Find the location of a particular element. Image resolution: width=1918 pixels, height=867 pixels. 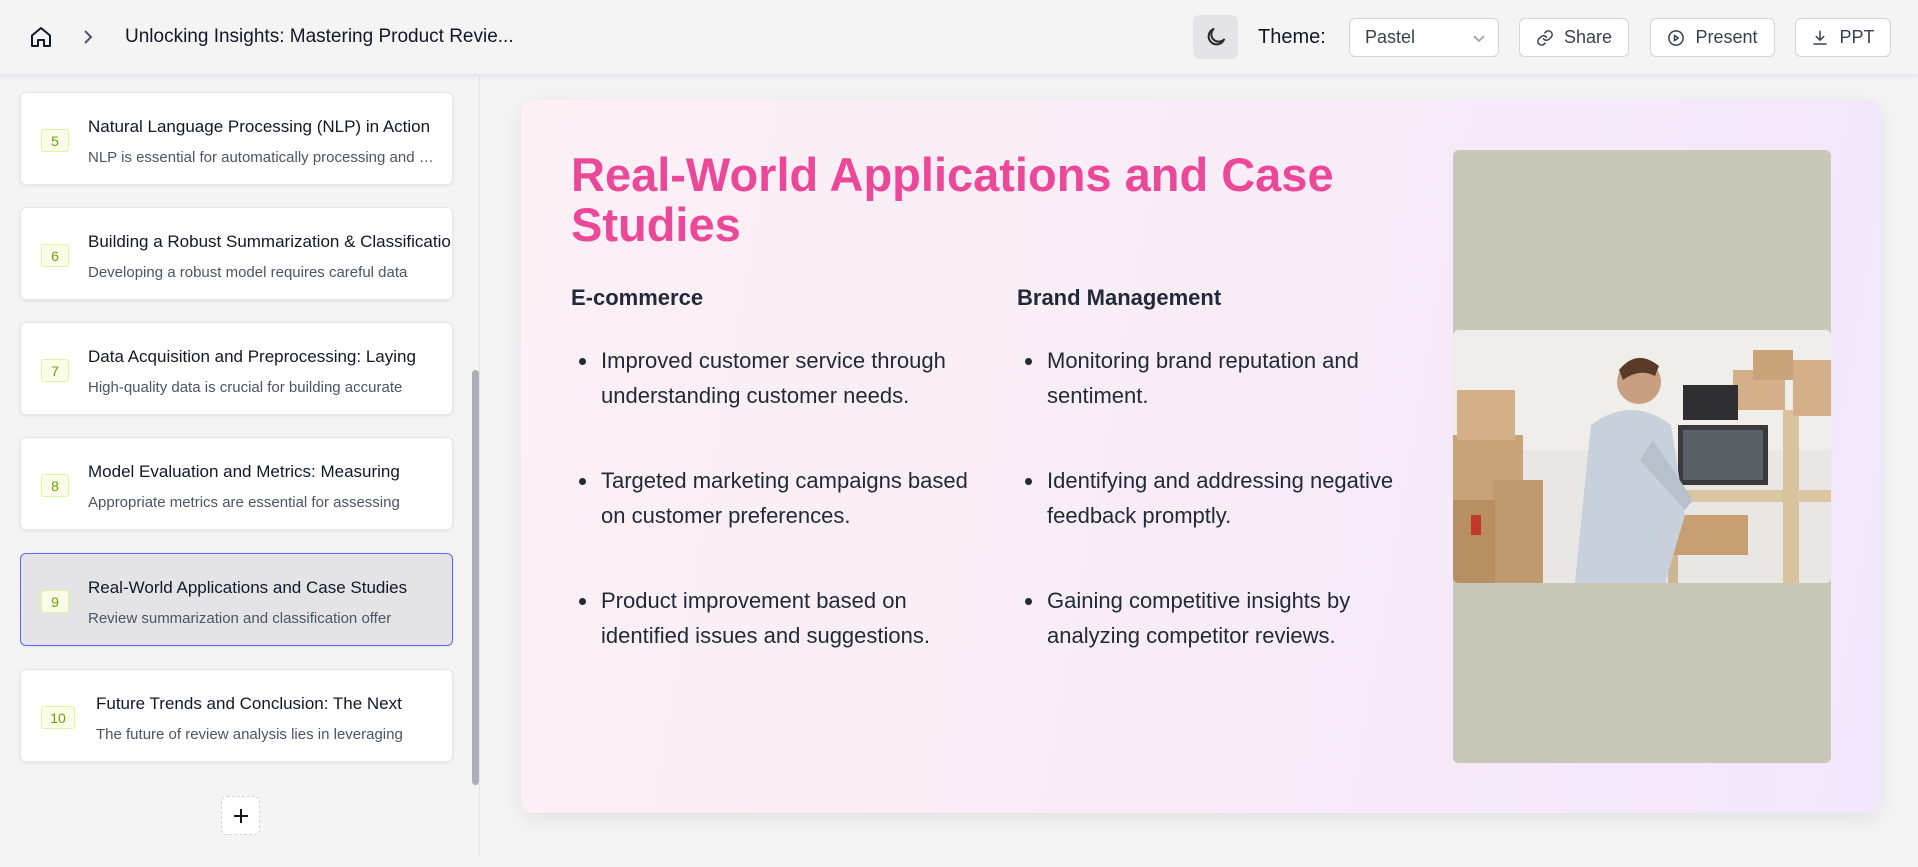

ppt-label: PPT is located at coordinates (1857, 37).